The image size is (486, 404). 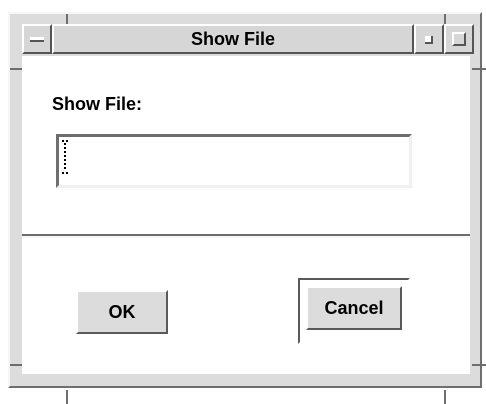 I want to click on file-name-input, so click(x=234, y=161).